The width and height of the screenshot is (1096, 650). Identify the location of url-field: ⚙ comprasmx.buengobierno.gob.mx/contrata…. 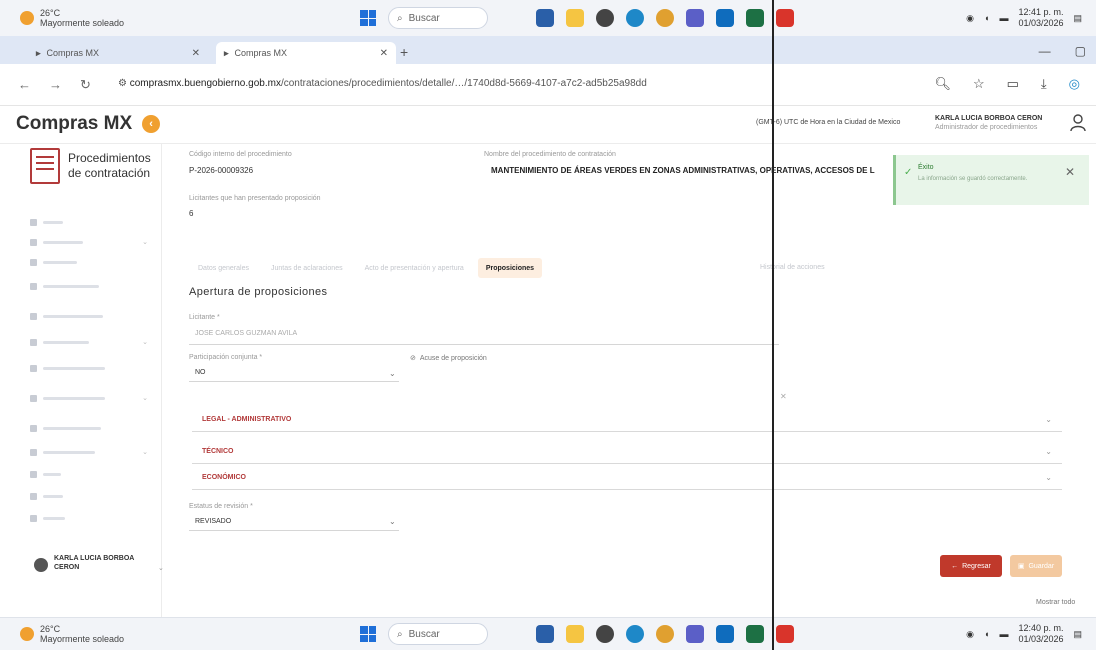
(382, 83).